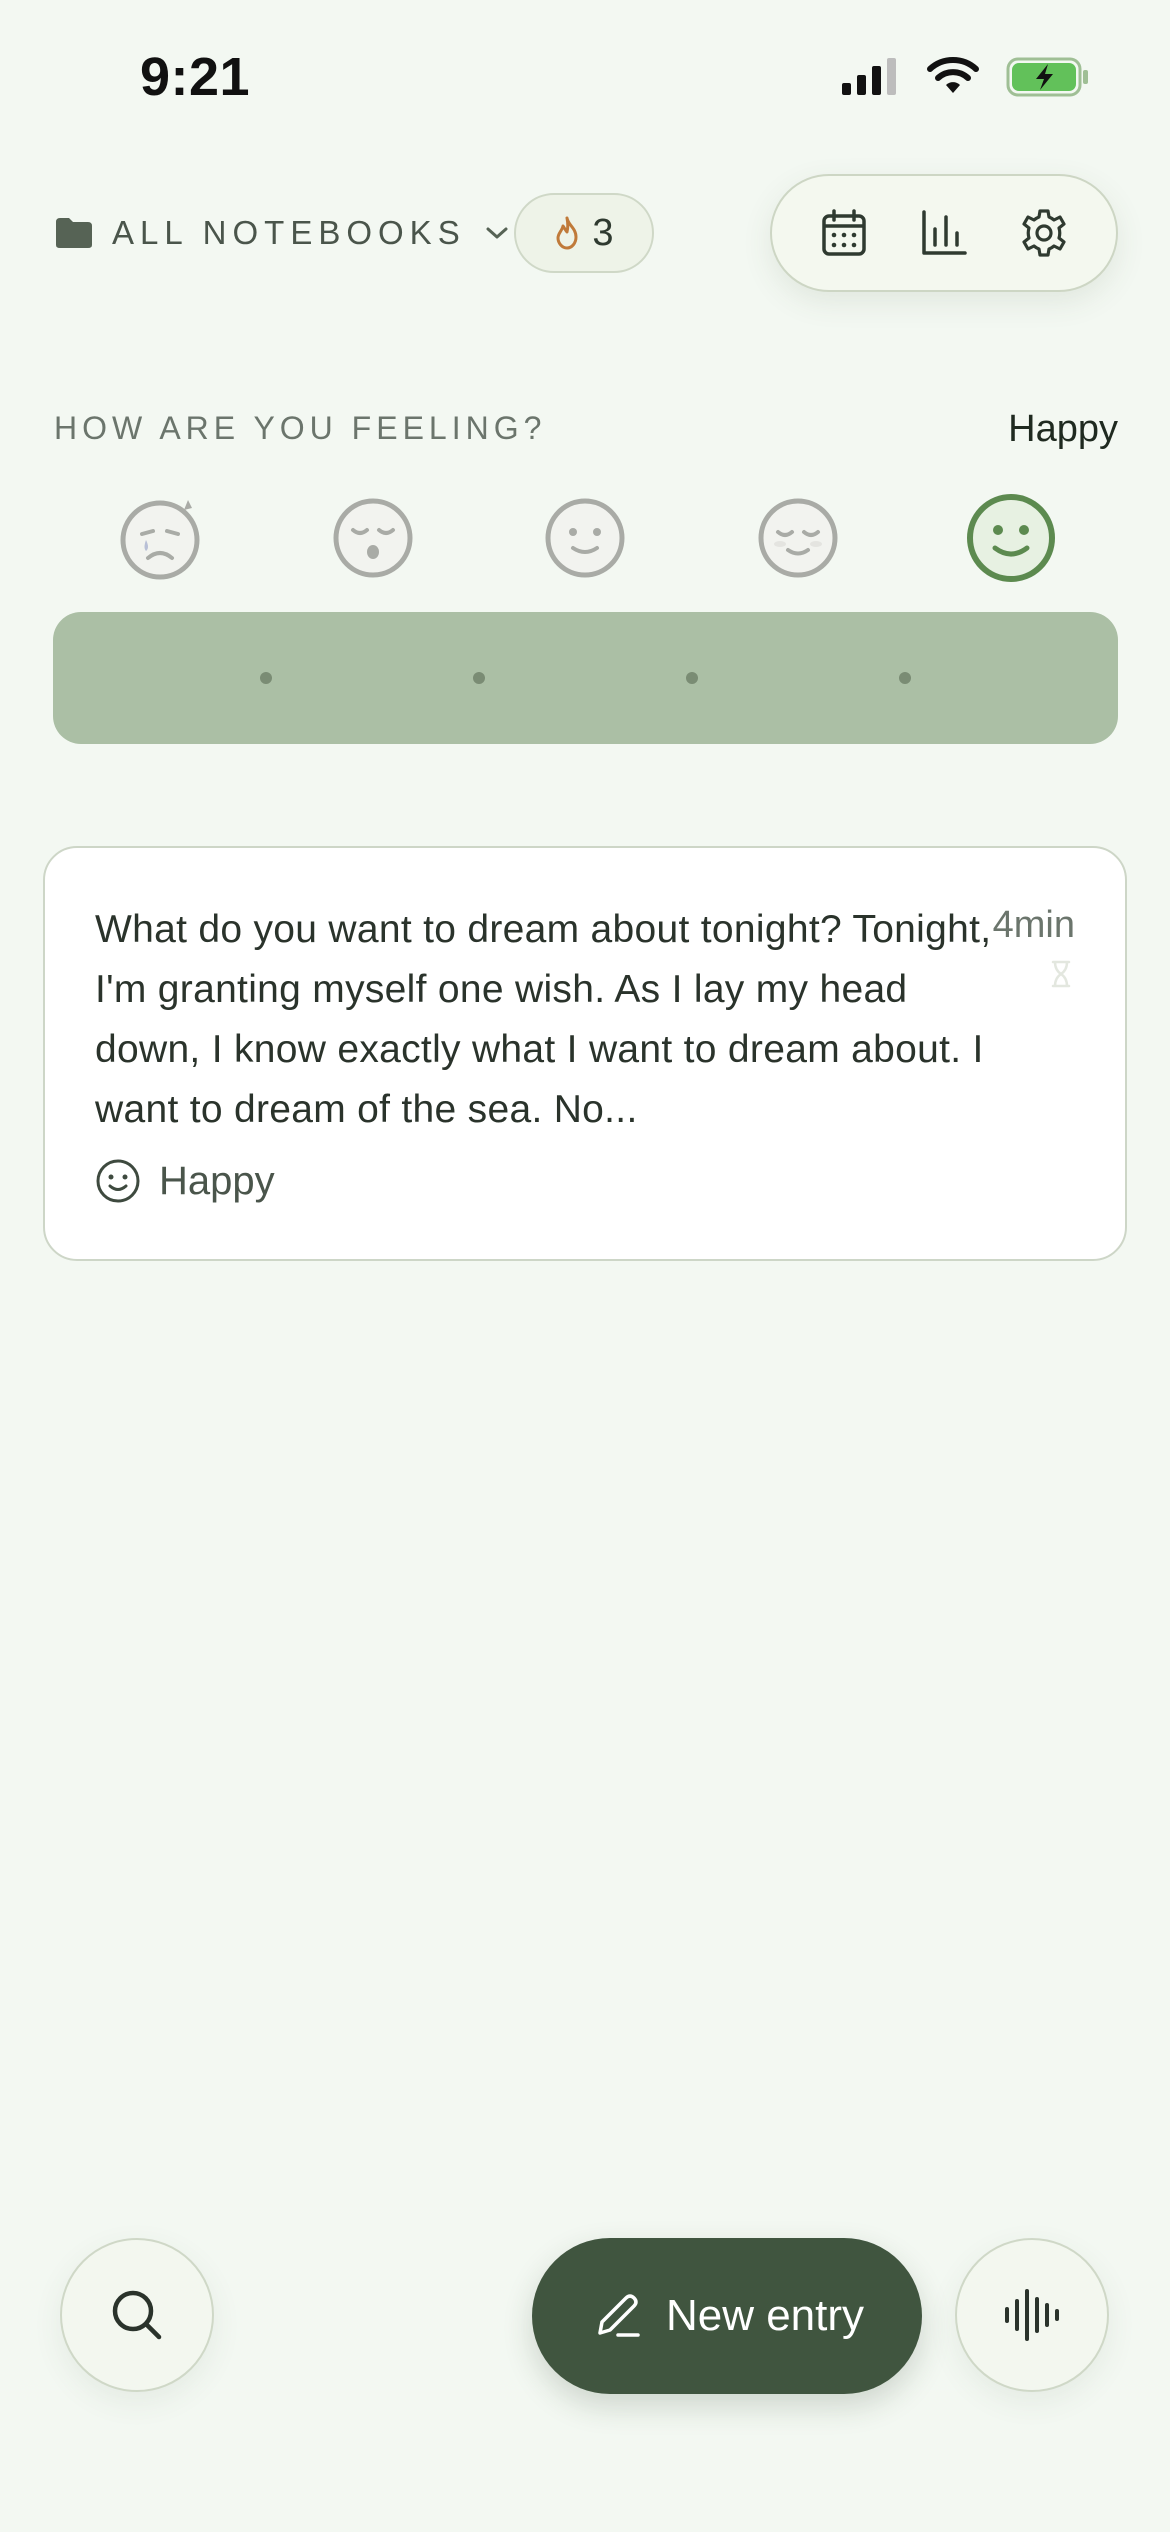 The height and width of the screenshot is (2532, 1170). What do you see at coordinates (603, 232) in the screenshot?
I see `streak-count: 3` at bounding box center [603, 232].